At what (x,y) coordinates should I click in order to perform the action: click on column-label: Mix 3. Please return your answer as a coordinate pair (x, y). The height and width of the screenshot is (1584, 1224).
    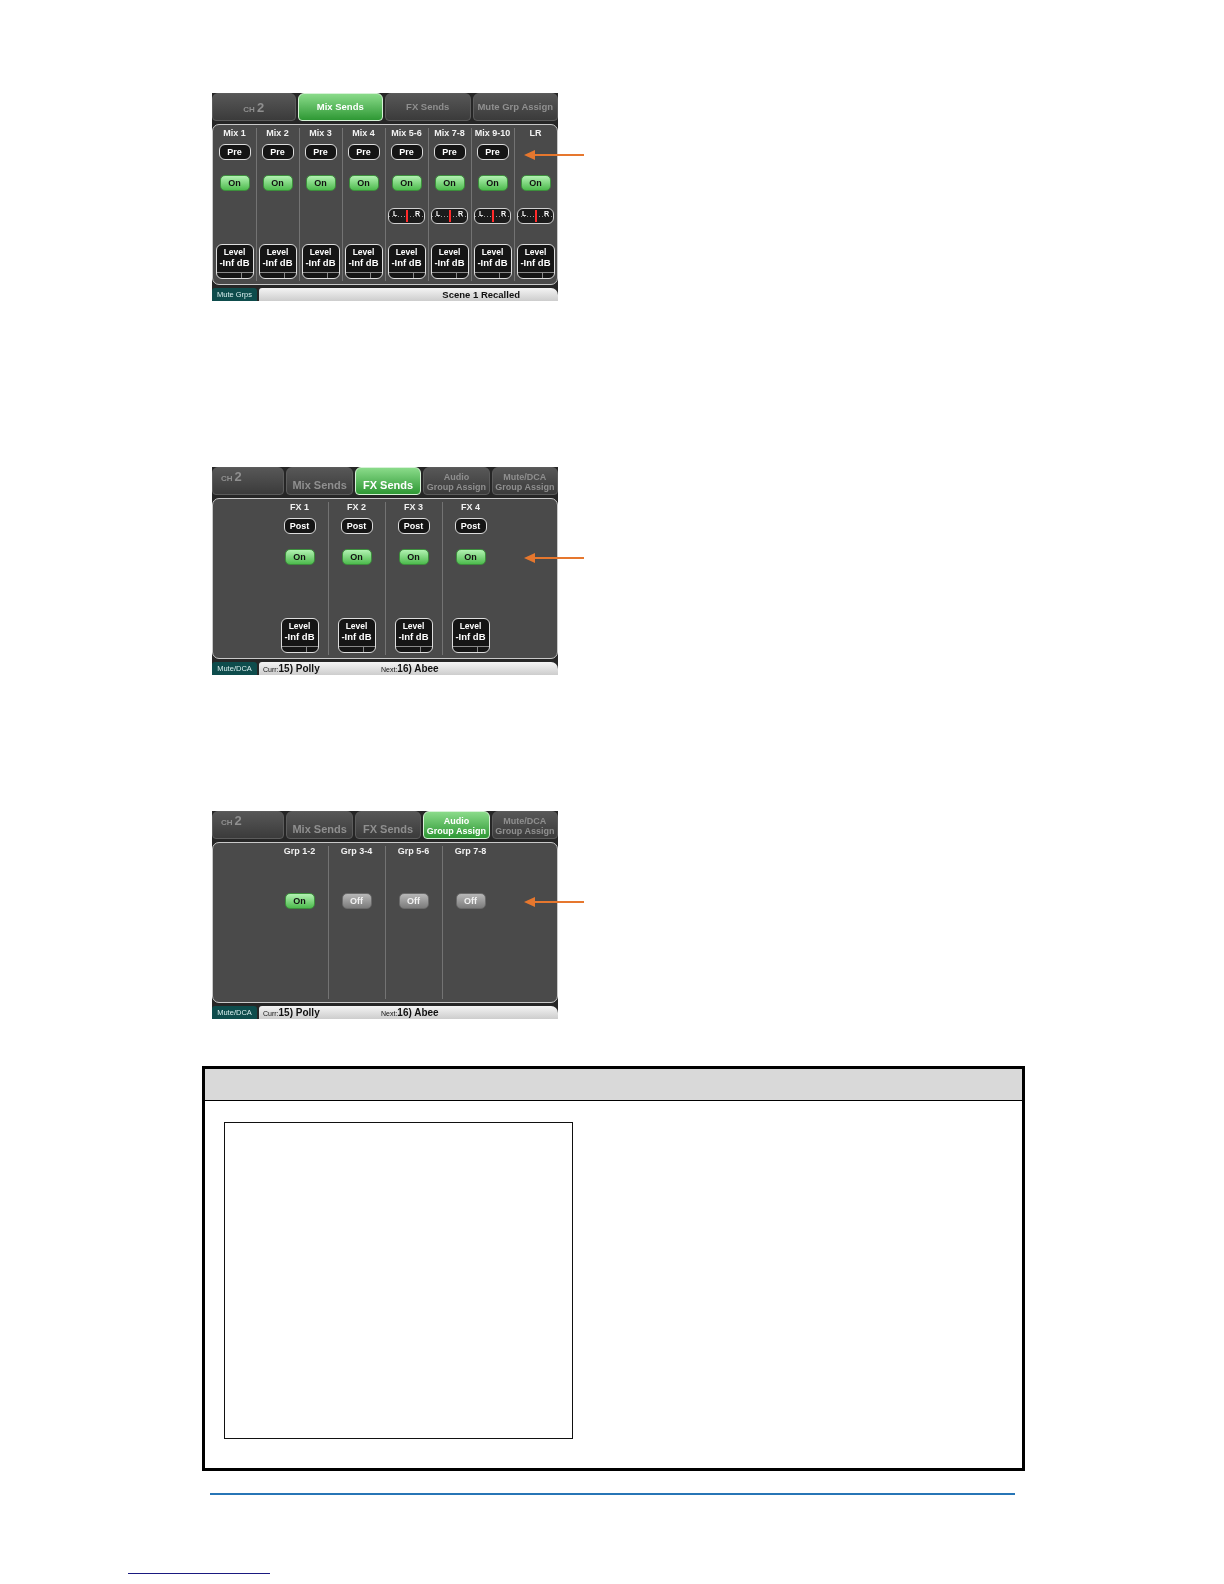
    Looking at the image, I should click on (320, 133).